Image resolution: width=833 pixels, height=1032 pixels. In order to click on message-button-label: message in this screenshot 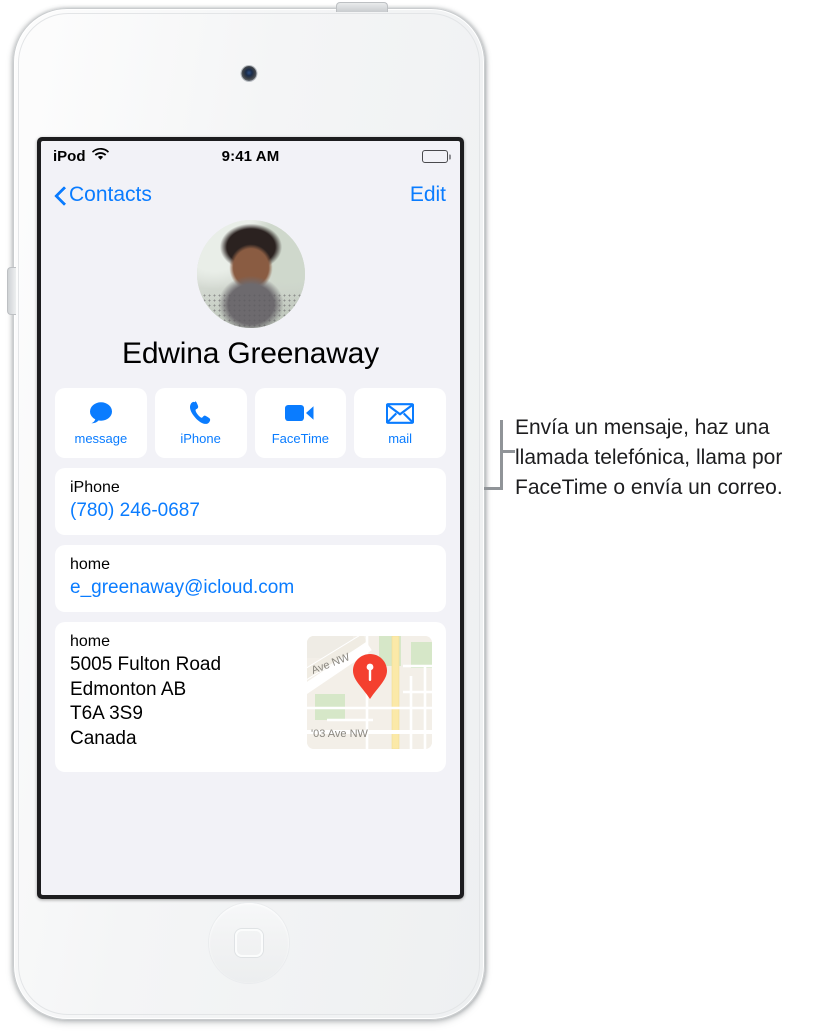, I will do `click(101, 438)`.